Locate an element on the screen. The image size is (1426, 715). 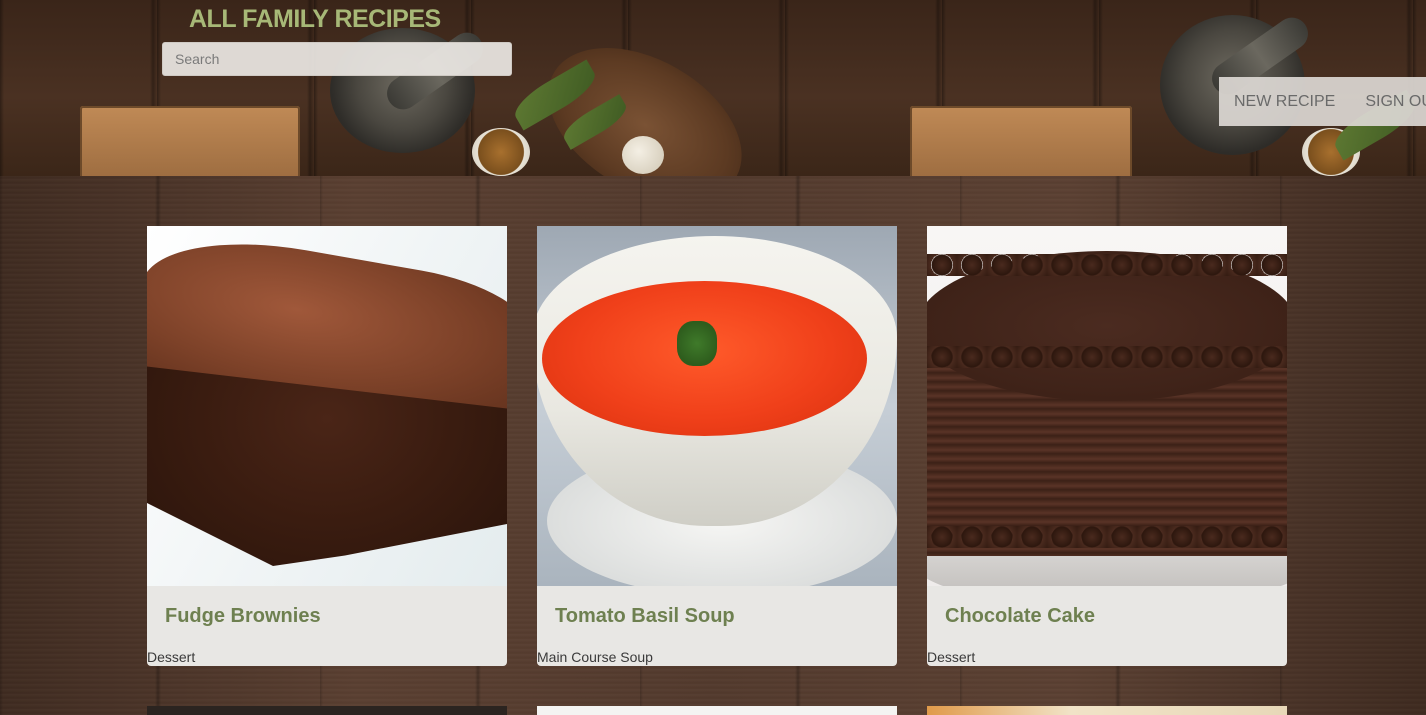
new-recipe-link: NEW RECIPE is located at coordinates (1284, 102).